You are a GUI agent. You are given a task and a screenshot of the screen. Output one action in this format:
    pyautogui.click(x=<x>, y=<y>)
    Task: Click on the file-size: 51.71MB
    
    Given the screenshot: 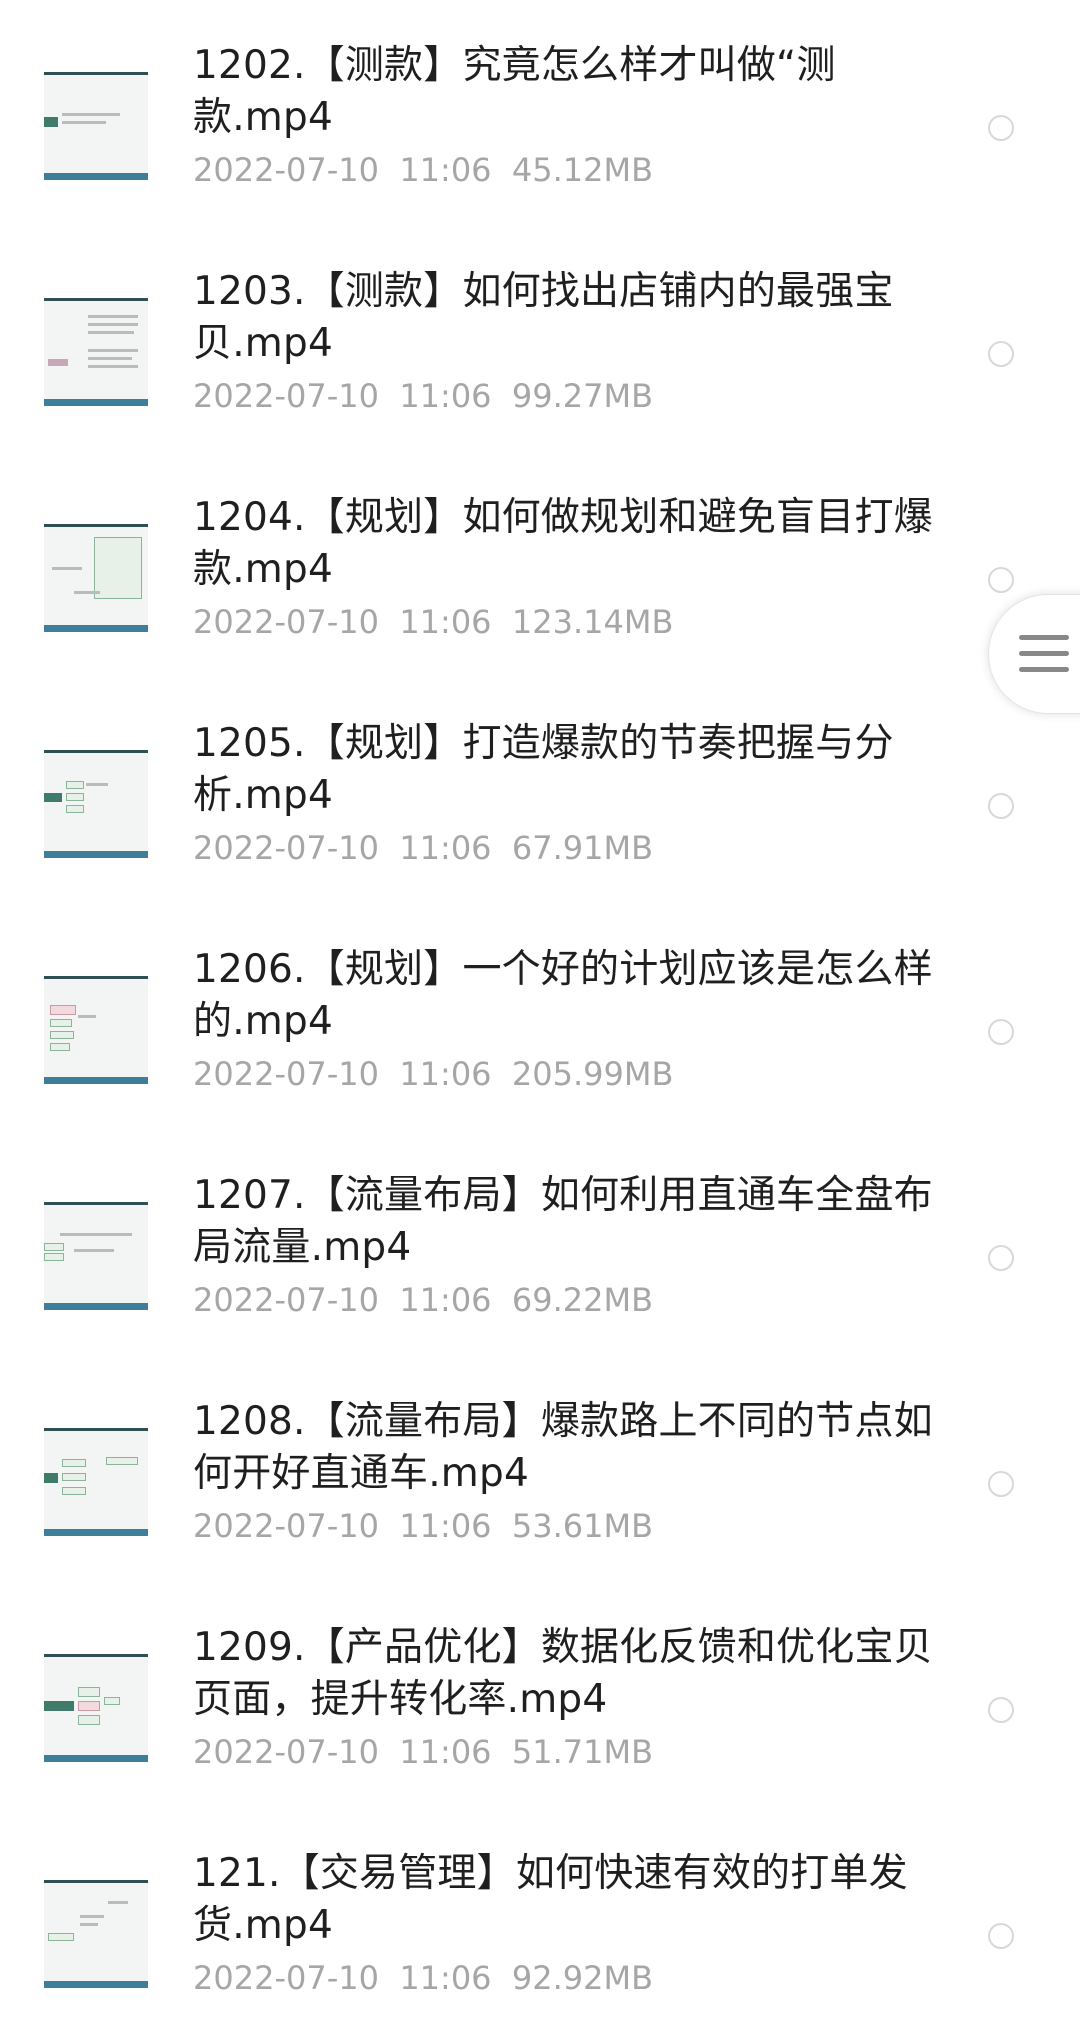 What is the action you would take?
    pyautogui.click(x=582, y=1752)
    